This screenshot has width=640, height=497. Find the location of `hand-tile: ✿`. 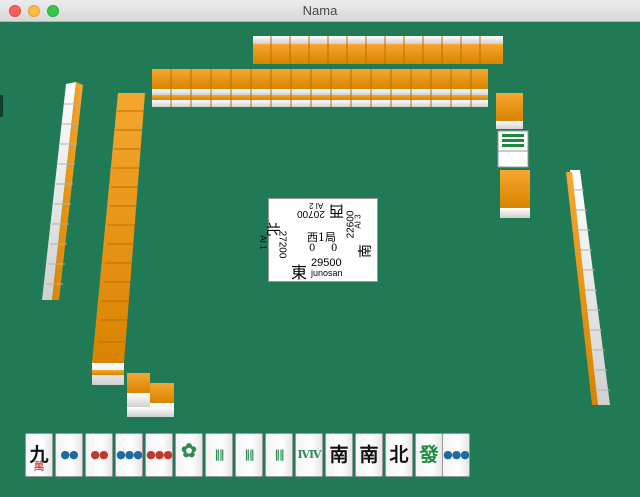

hand-tile: ✿ is located at coordinates (189, 455).